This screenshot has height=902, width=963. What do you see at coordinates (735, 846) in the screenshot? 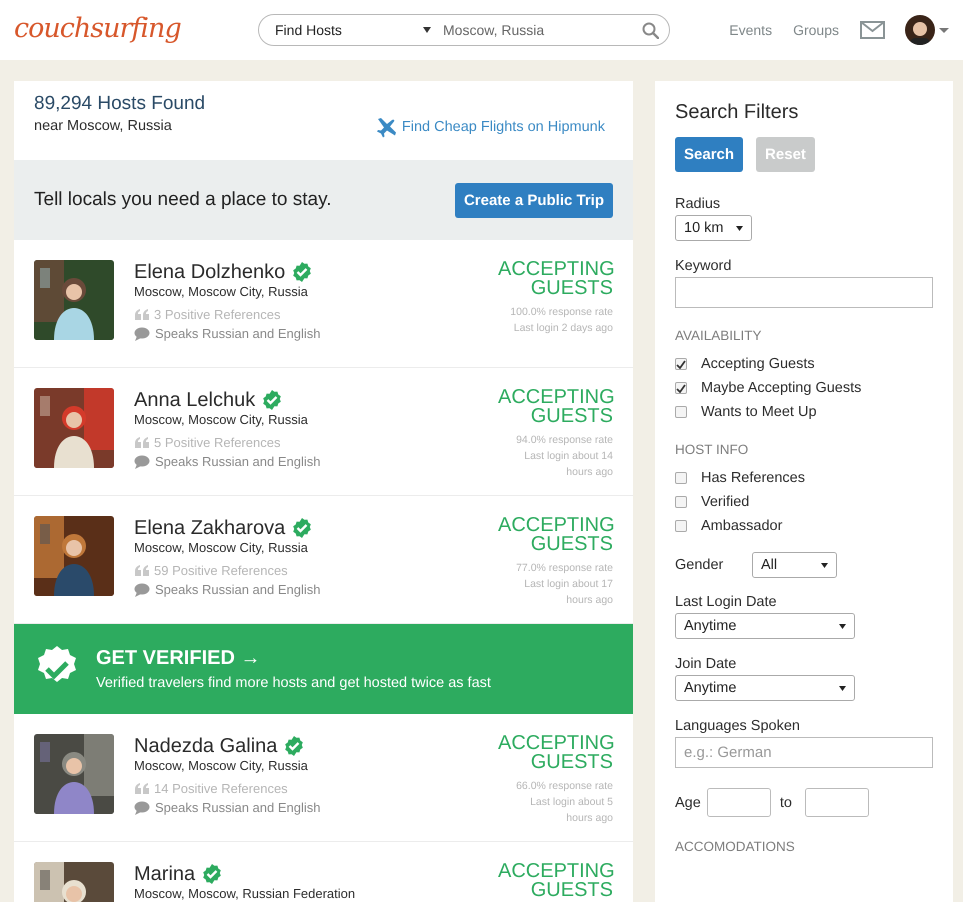
I see `section-heading: ACCOMODATIONS` at bounding box center [735, 846].